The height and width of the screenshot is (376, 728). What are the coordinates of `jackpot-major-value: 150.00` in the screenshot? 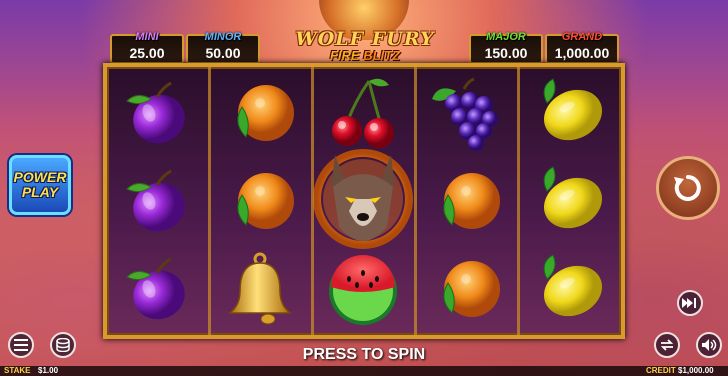 It's located at (506, 53).